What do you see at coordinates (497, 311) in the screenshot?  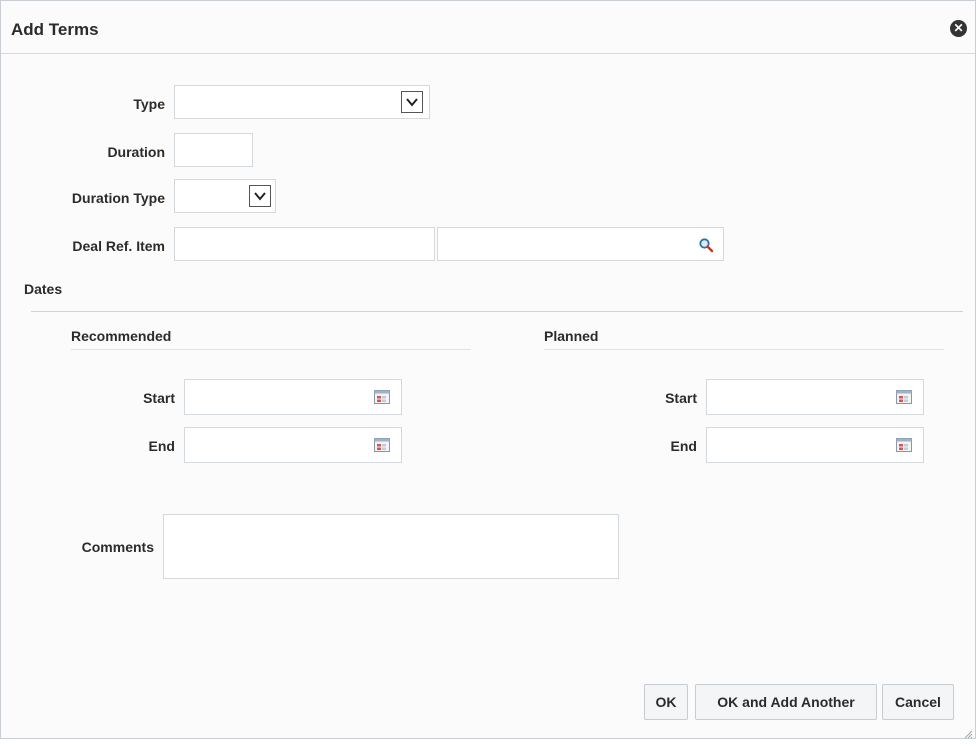 I see `dates-divider` at bounding box center [497, 311].